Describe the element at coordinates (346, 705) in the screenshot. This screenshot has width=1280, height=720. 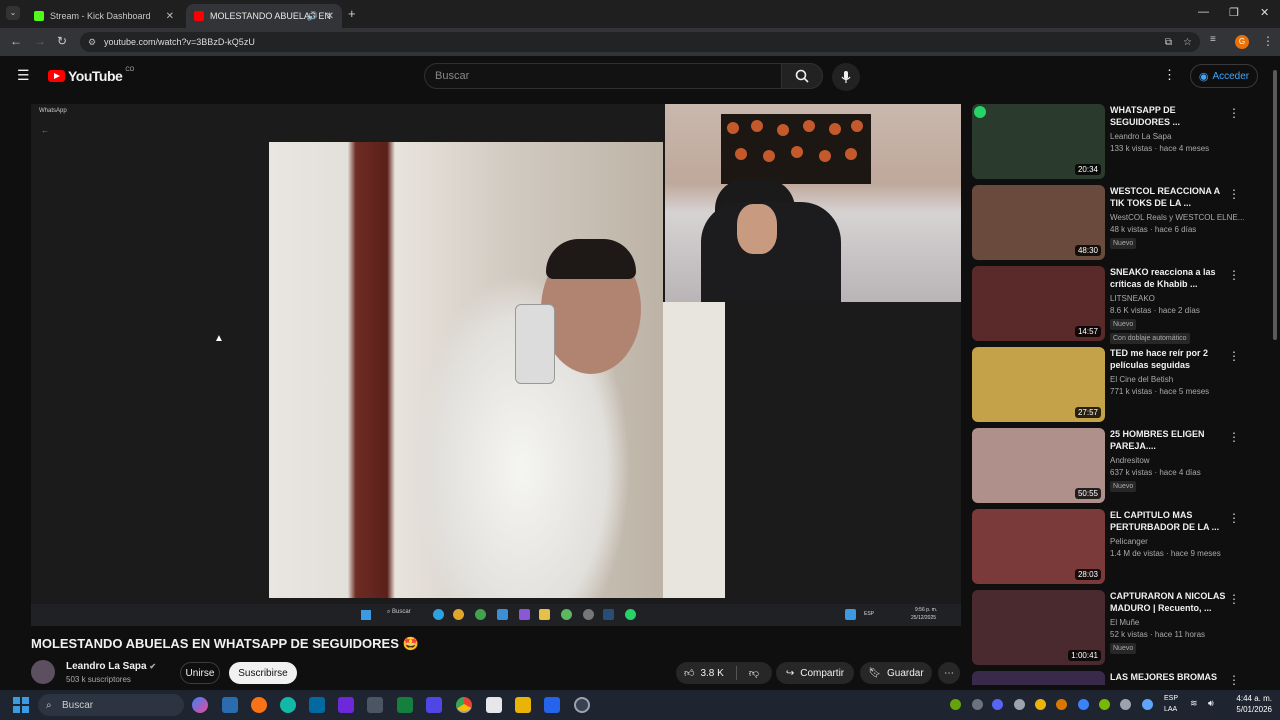
I see `teams-icon` at that location.